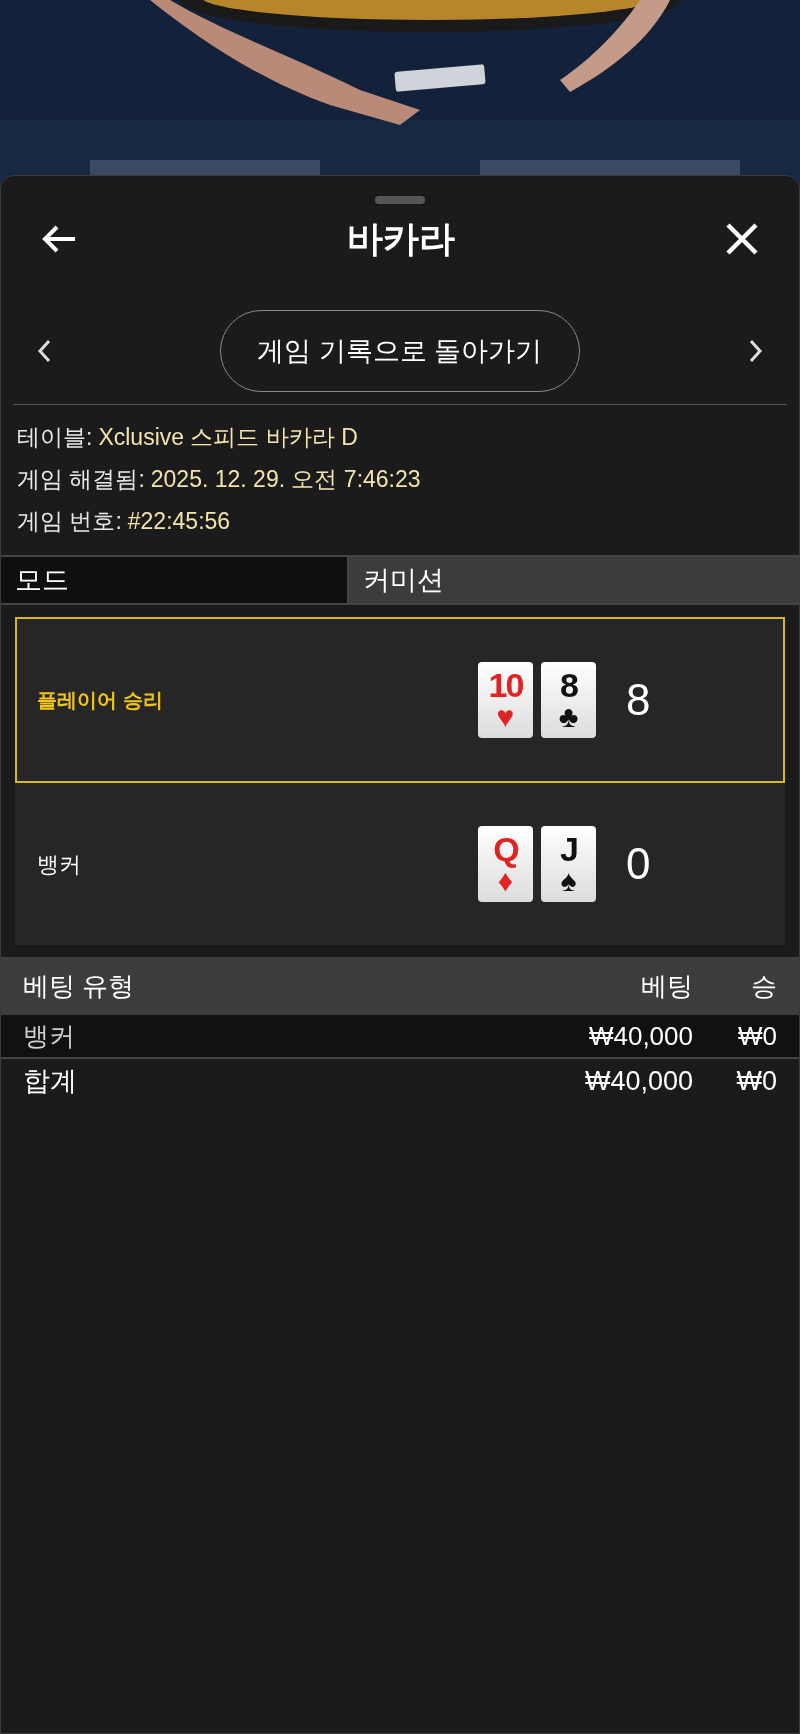 Image resolution: width=800 pixels, height=1734 pixels. I want to click on playing-card: 8 ♣, so click(568, 700).